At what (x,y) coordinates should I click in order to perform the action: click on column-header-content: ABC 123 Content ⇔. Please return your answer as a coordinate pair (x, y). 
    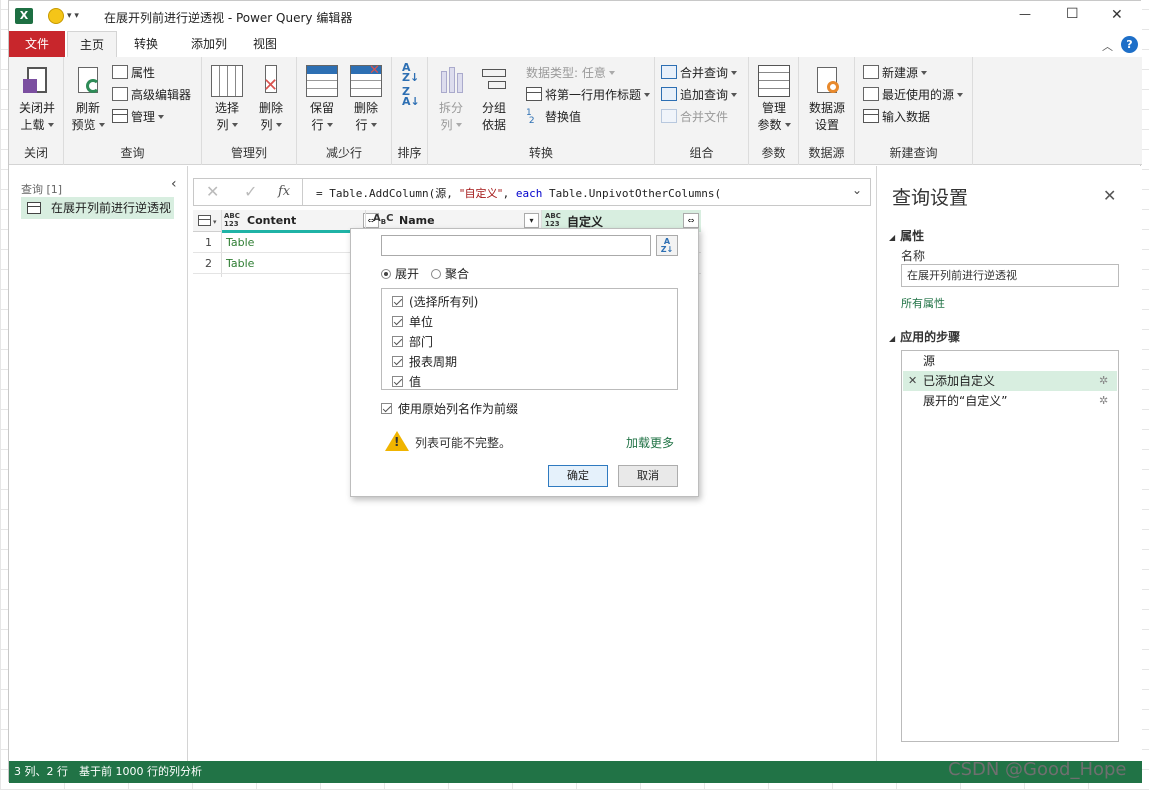
    Looking at the image, I should click on (300, 221).